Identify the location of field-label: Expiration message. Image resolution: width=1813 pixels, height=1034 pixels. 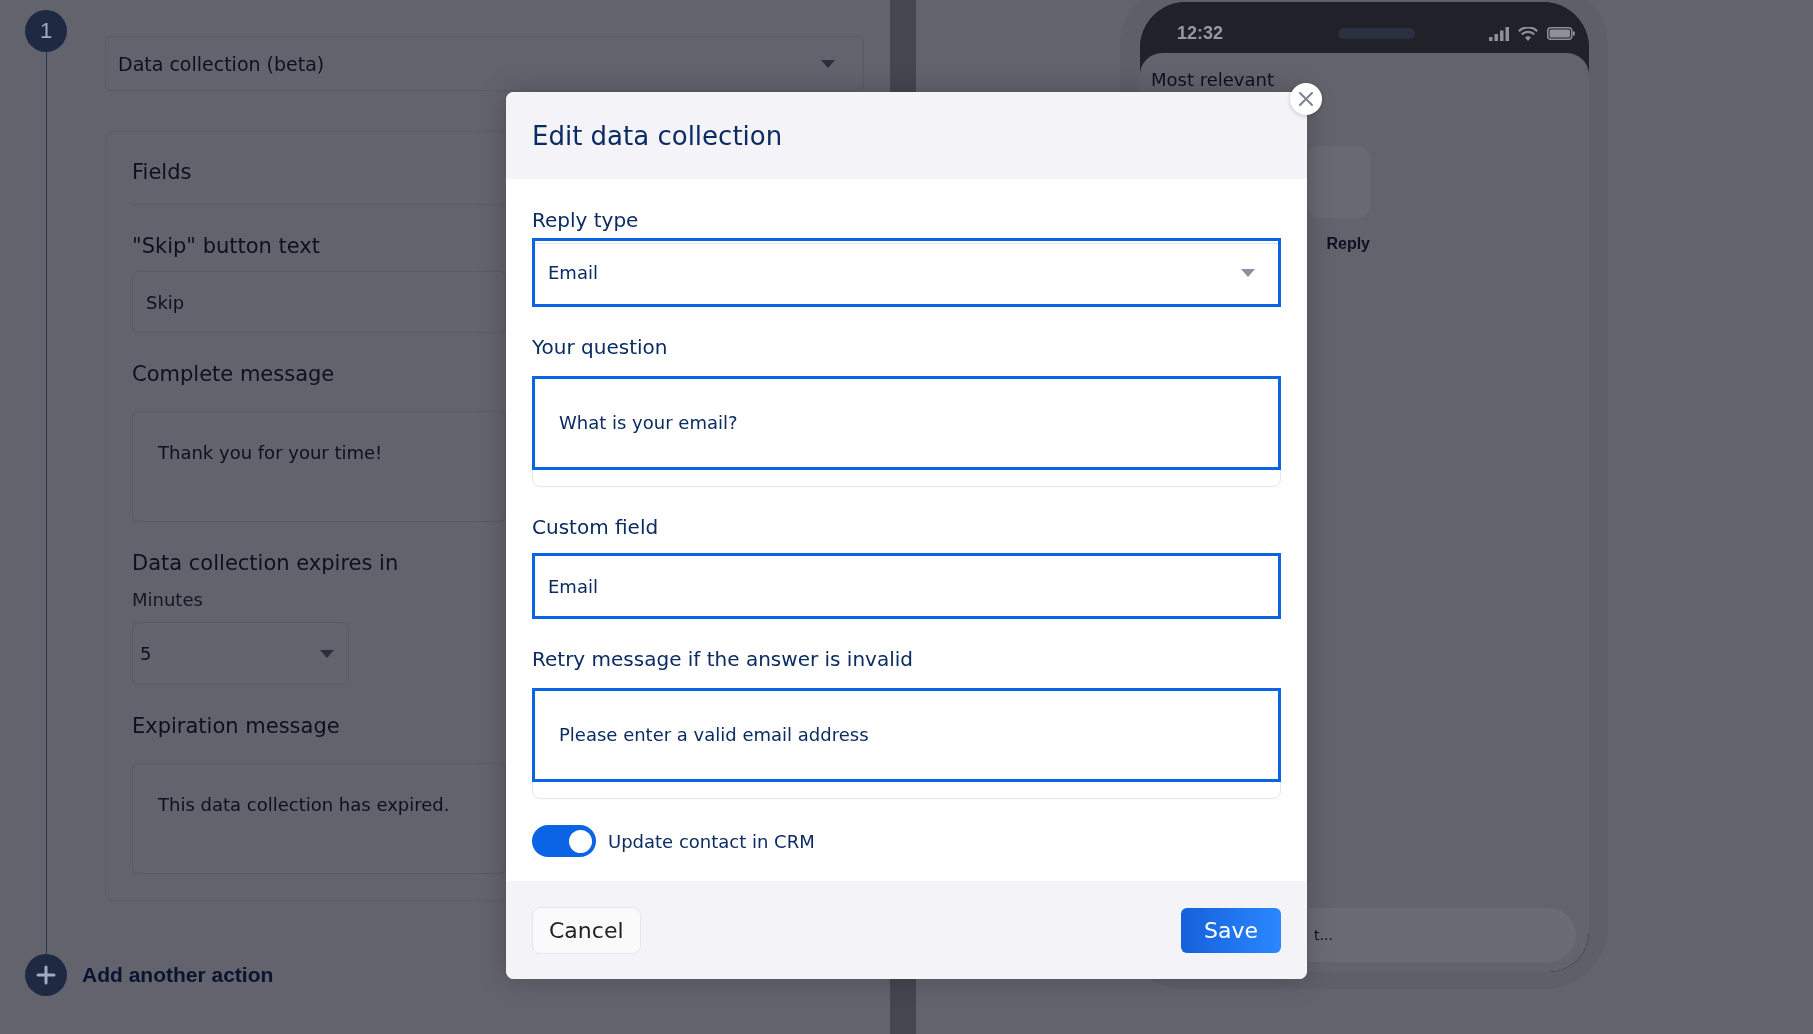
(236, 726).